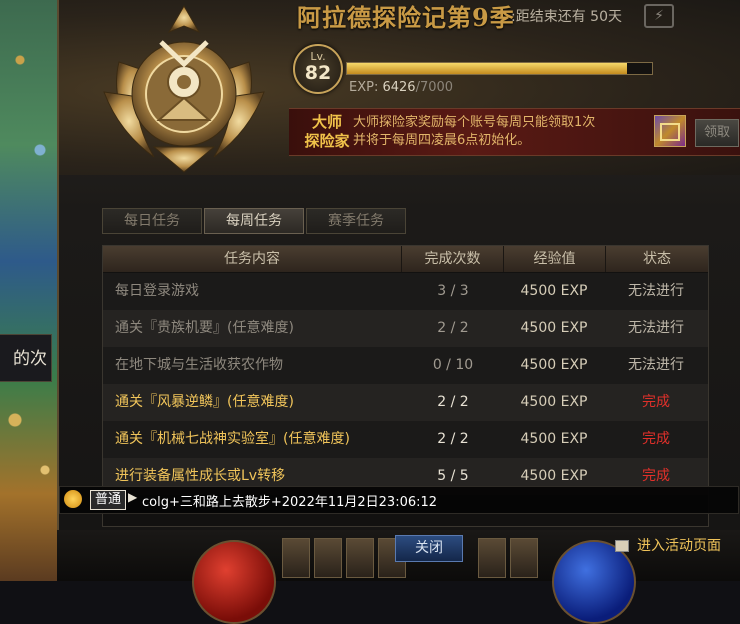 Image resolution: width=740 pixels, height=624 pixels. I want to click on table-row: 通关『贵族机要』(任意难度) 2 / 2 4500 EXP 无法进行, so click(405, 328).